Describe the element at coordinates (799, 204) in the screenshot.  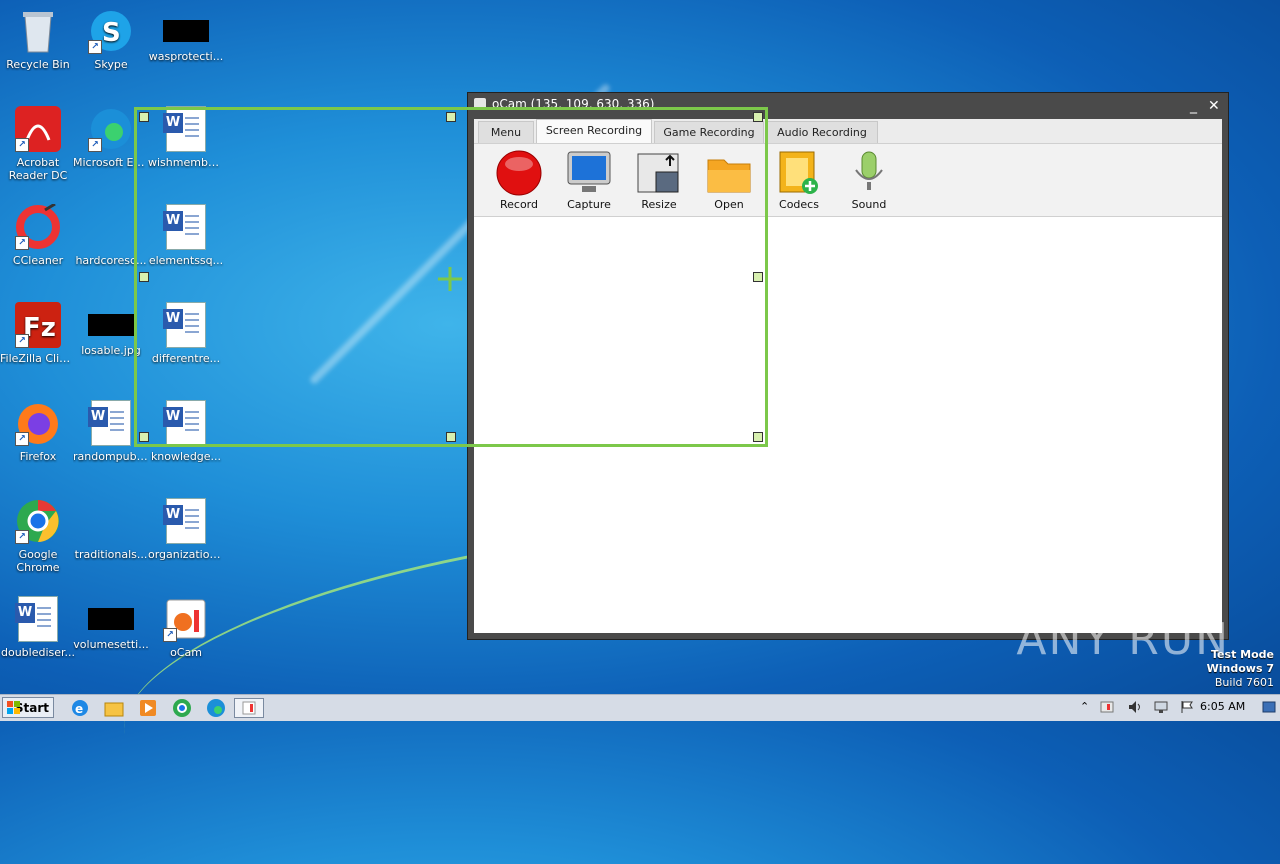
I see `codecs-label: Codecs` at that location.